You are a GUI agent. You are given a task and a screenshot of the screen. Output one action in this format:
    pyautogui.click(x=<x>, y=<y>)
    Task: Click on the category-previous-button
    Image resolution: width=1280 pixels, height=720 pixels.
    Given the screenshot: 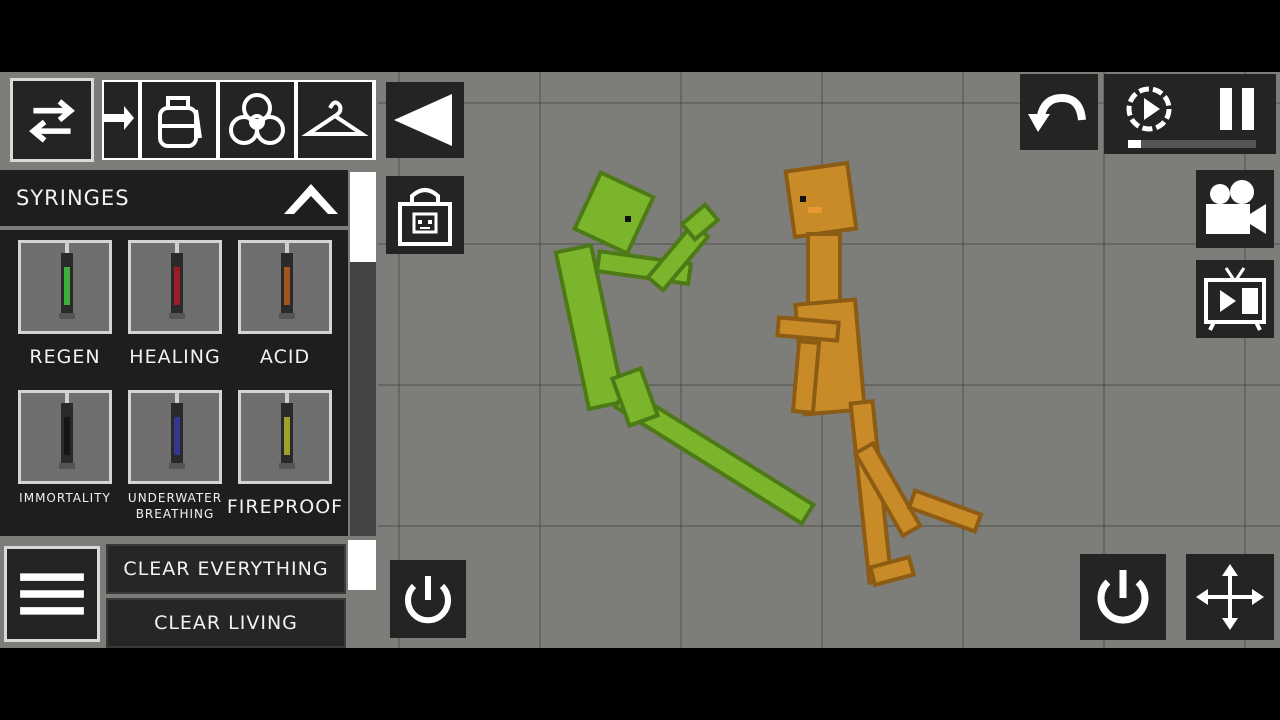 What is the action you would take?
    pyautogui.click(x=121, y=120)
    